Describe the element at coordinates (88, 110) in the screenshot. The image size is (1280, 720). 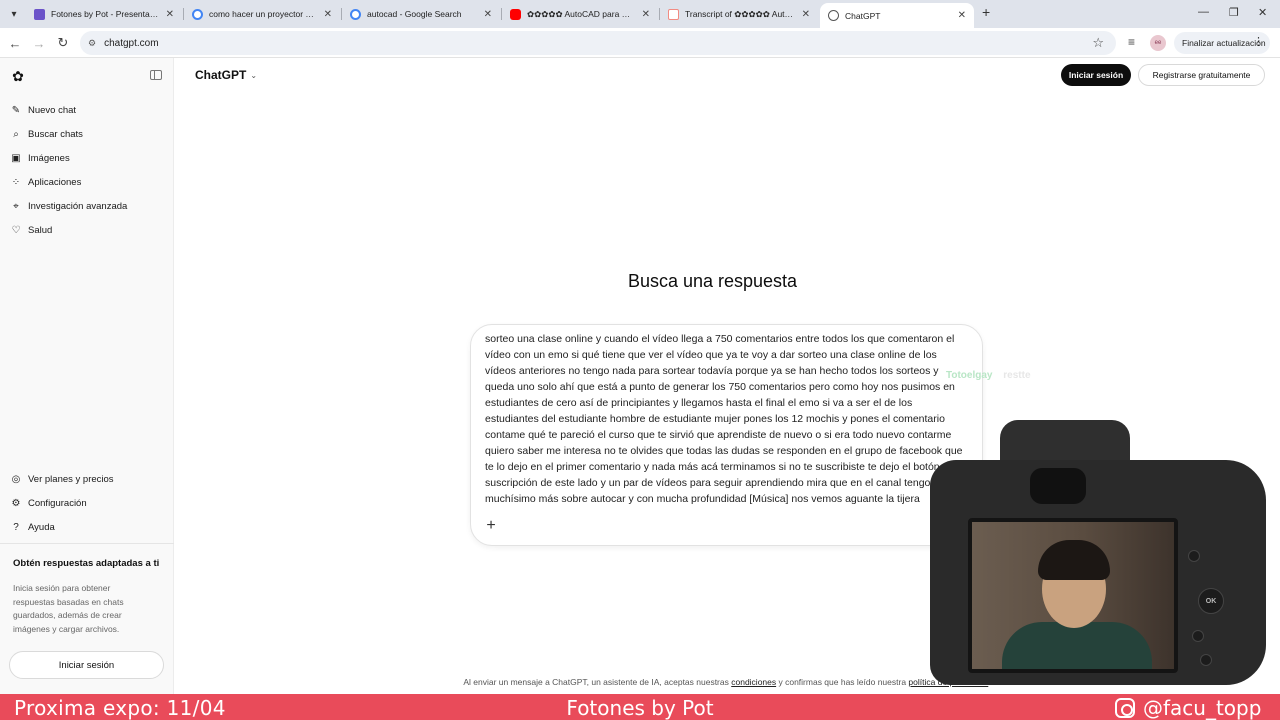
I see `sidebar-item-new-chat: ✎ Nuevo chat` at that location.